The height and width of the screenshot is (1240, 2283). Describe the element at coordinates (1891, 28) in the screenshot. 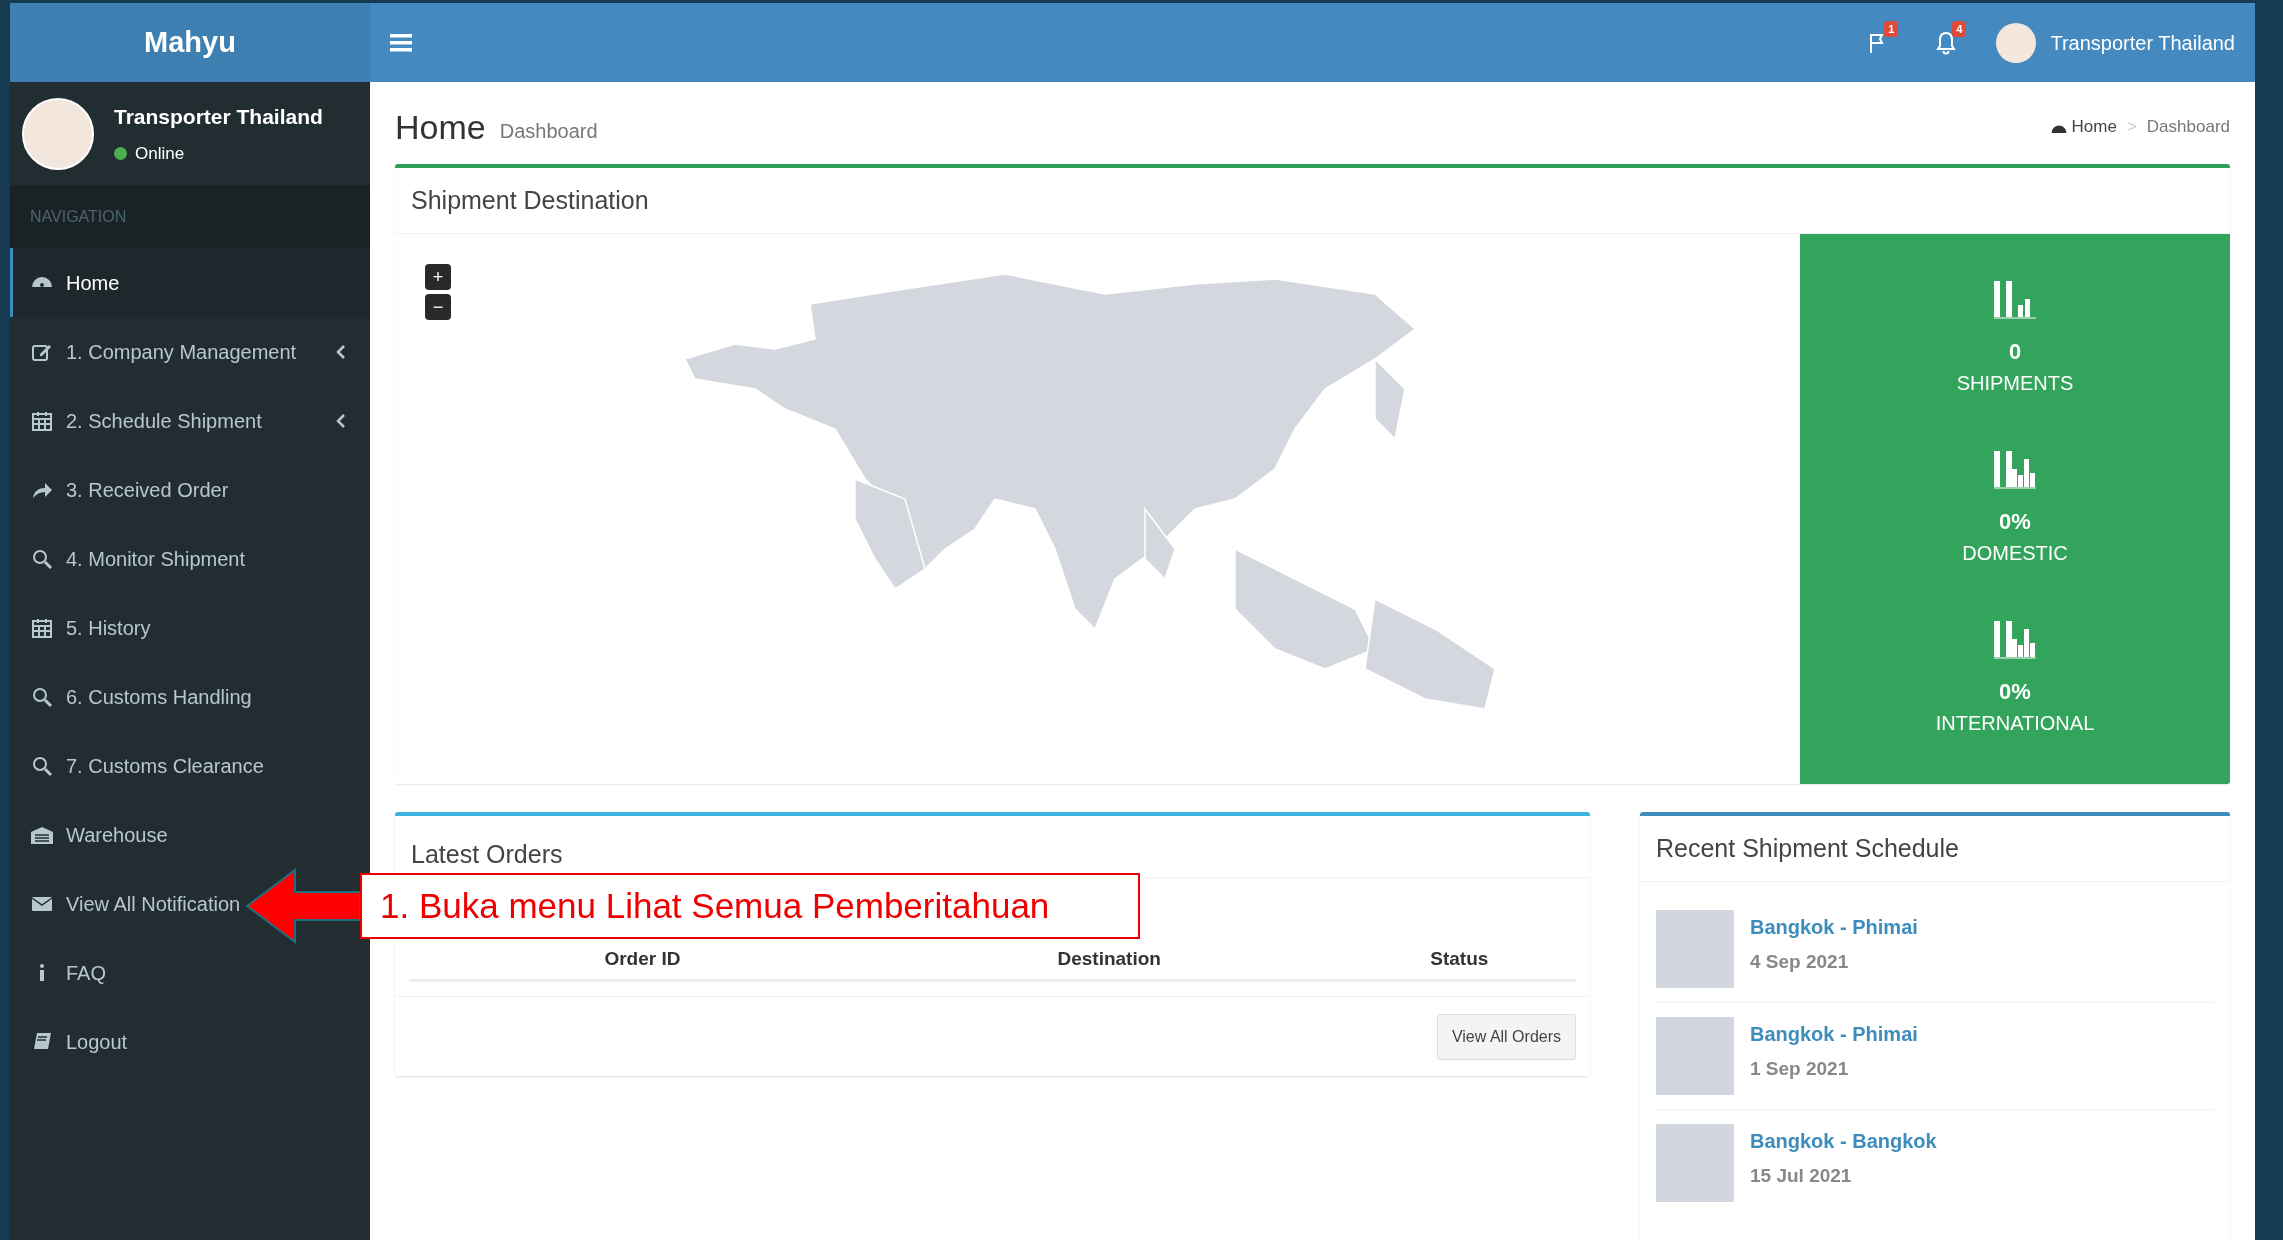

I see `notification-badge: 1` at that location.